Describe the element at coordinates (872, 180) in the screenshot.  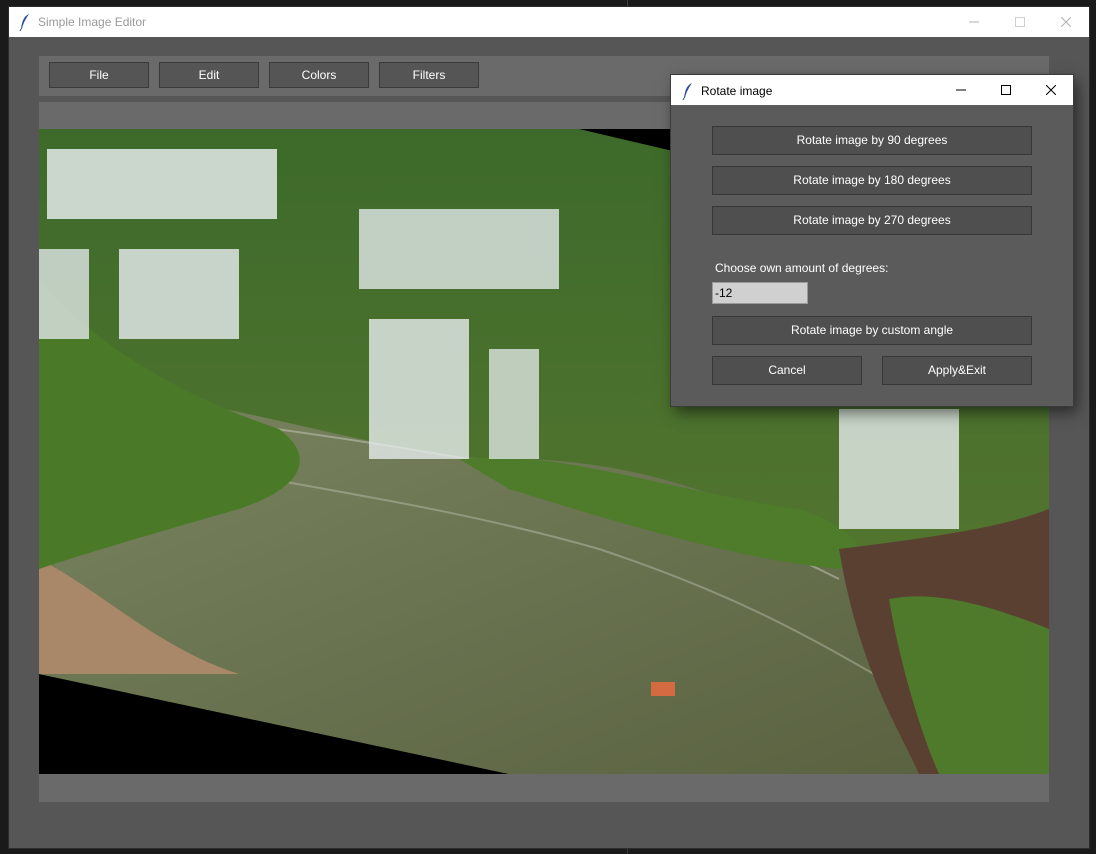
I see `rotate-180-button: Rotate image by 180 degrees` at that location.